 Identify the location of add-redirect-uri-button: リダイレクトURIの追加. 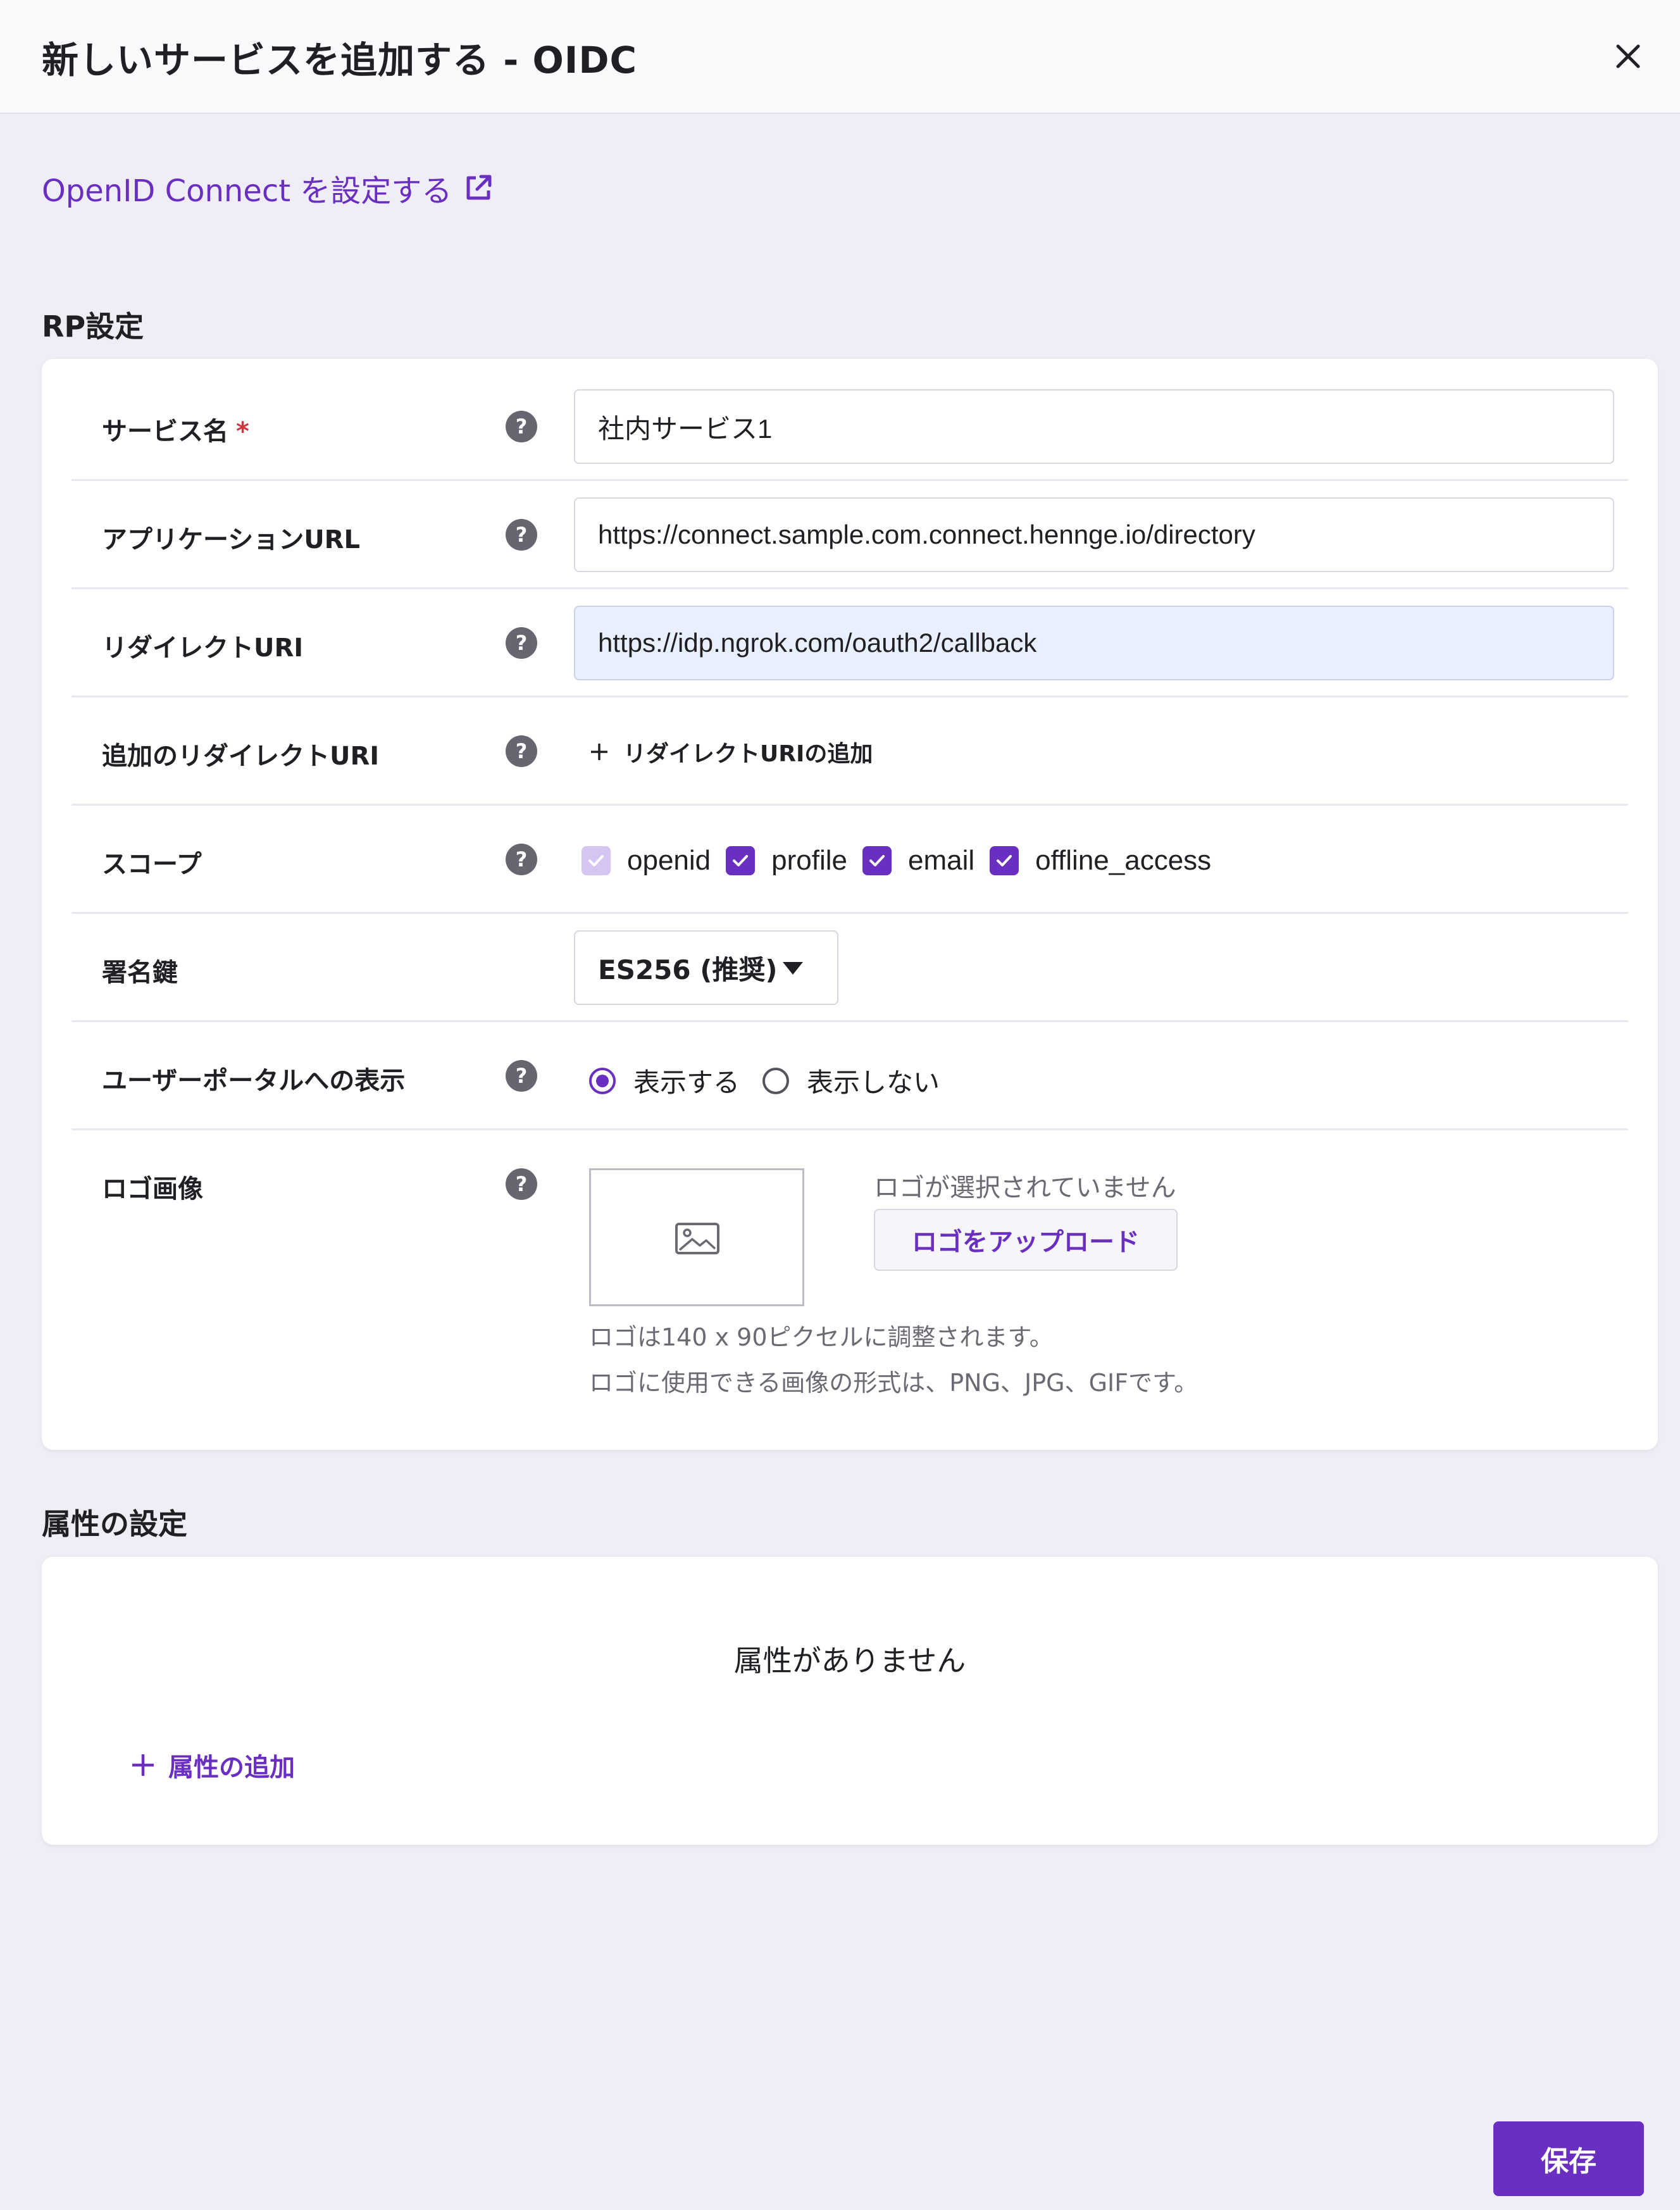
(731, 751).